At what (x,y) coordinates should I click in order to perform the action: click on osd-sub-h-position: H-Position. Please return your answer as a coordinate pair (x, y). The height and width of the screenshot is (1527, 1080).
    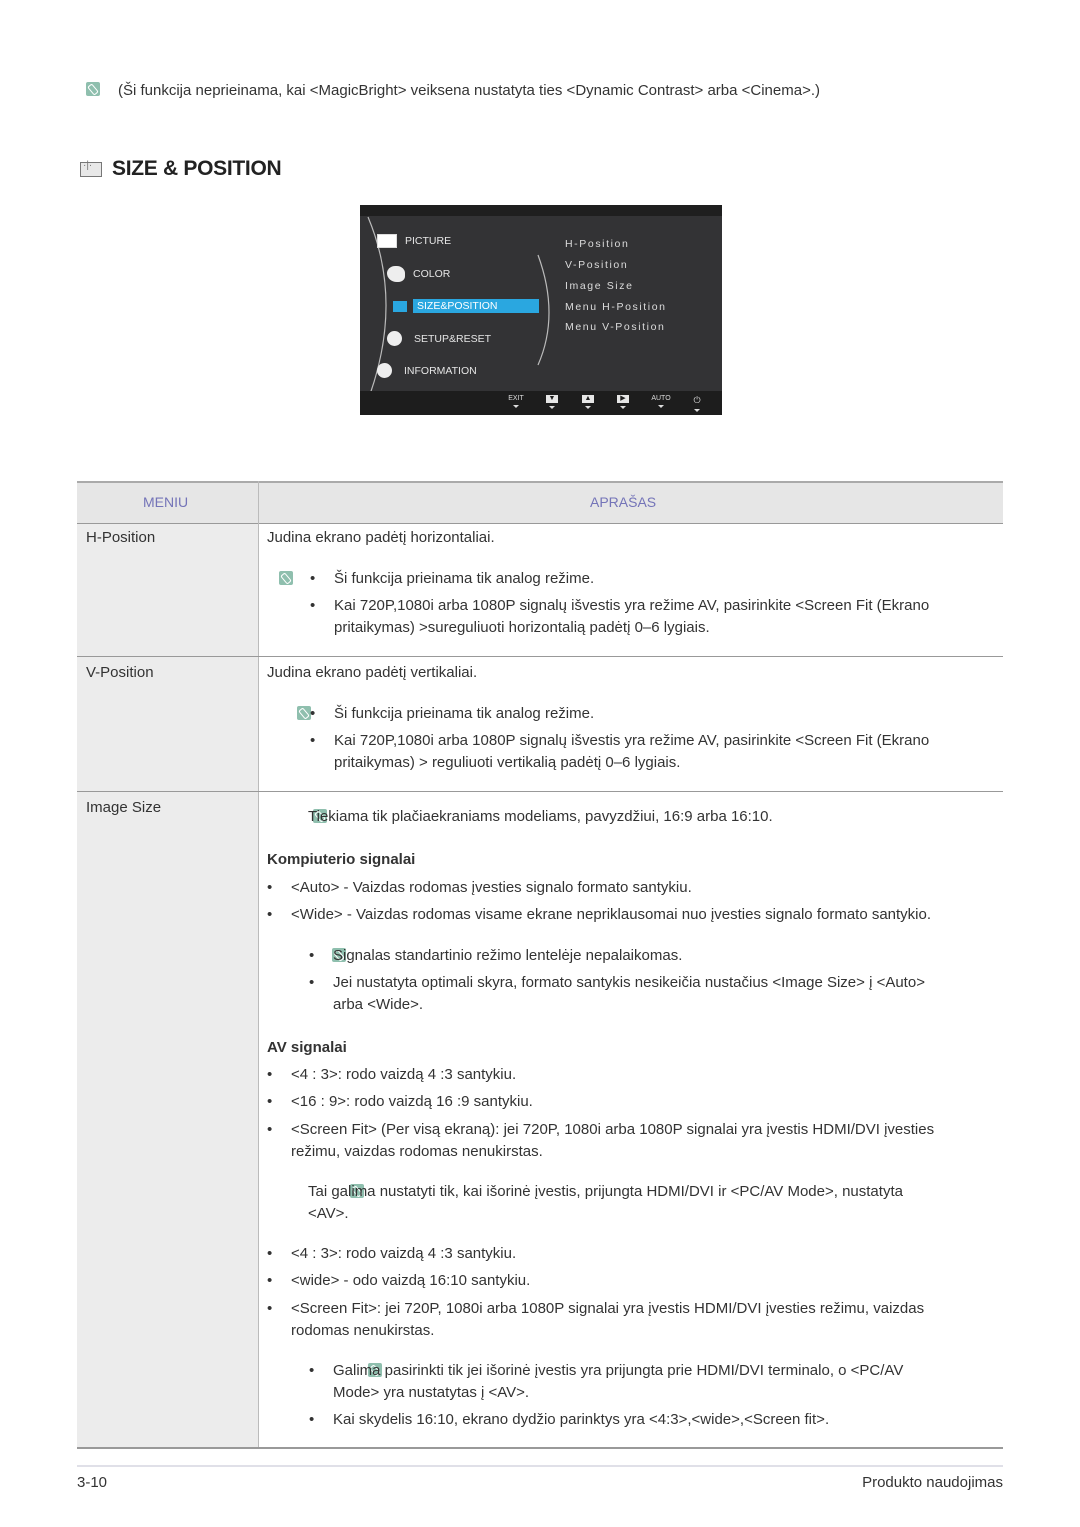
    Looking at the image, I should click on (597, 244).